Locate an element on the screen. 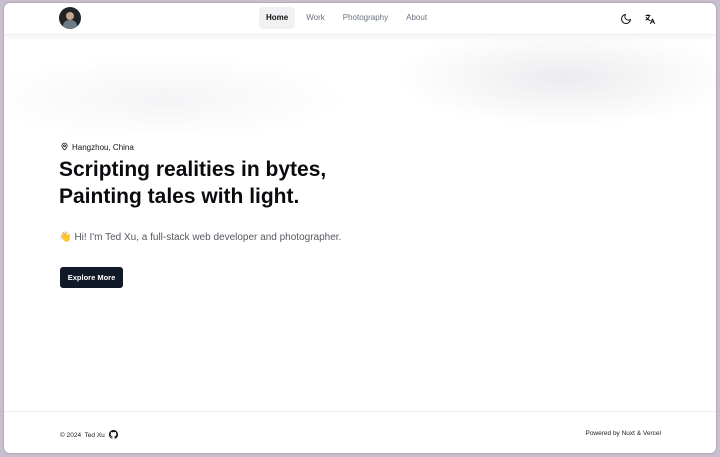  waving-hand-icon: 👋 is located at coordinates (65, 237).